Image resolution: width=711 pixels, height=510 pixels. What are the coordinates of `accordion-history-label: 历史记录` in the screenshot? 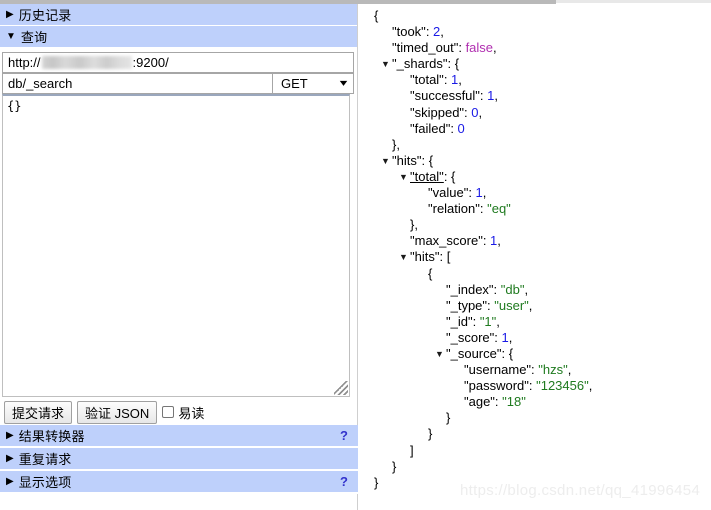 It's located at (45, 15).